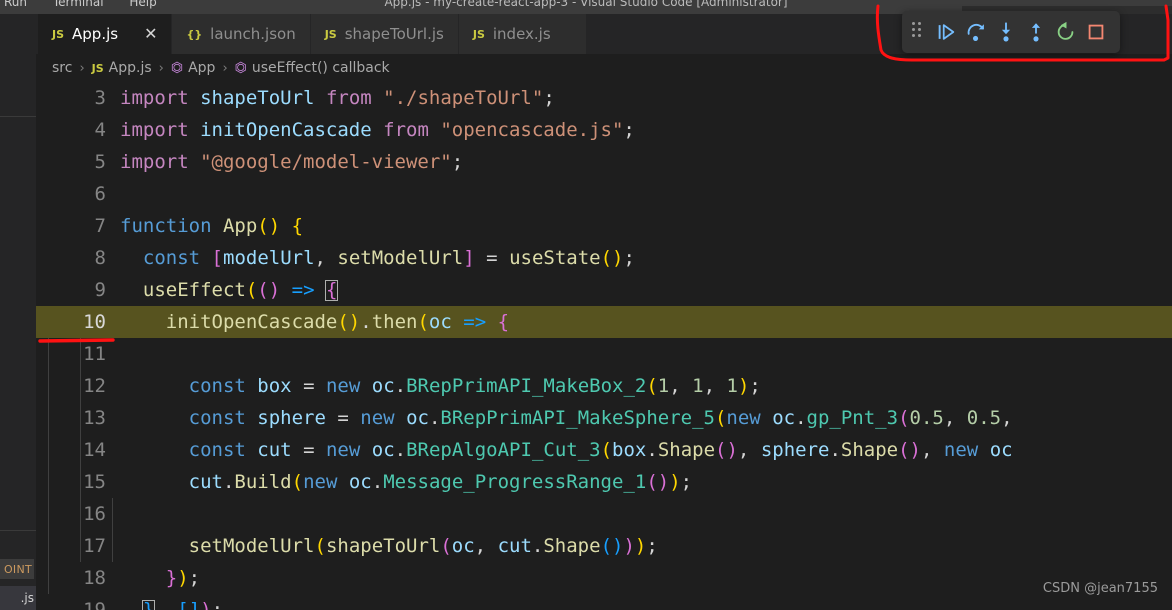 The width and height of the screenshot is (1172, 610). I want to click on debug-continue-button, so click(946, 32).